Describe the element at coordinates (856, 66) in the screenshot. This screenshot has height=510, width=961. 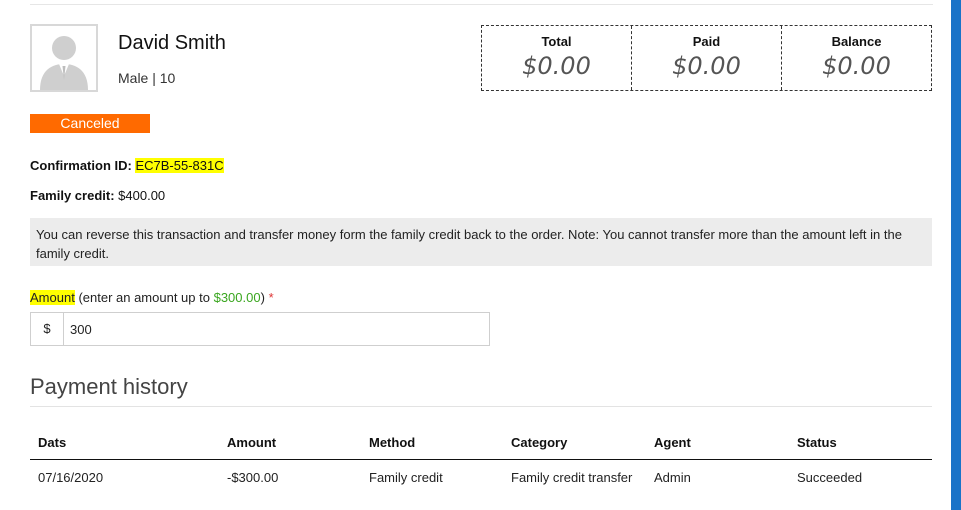
I see `balance-value: $0.00` at that location.